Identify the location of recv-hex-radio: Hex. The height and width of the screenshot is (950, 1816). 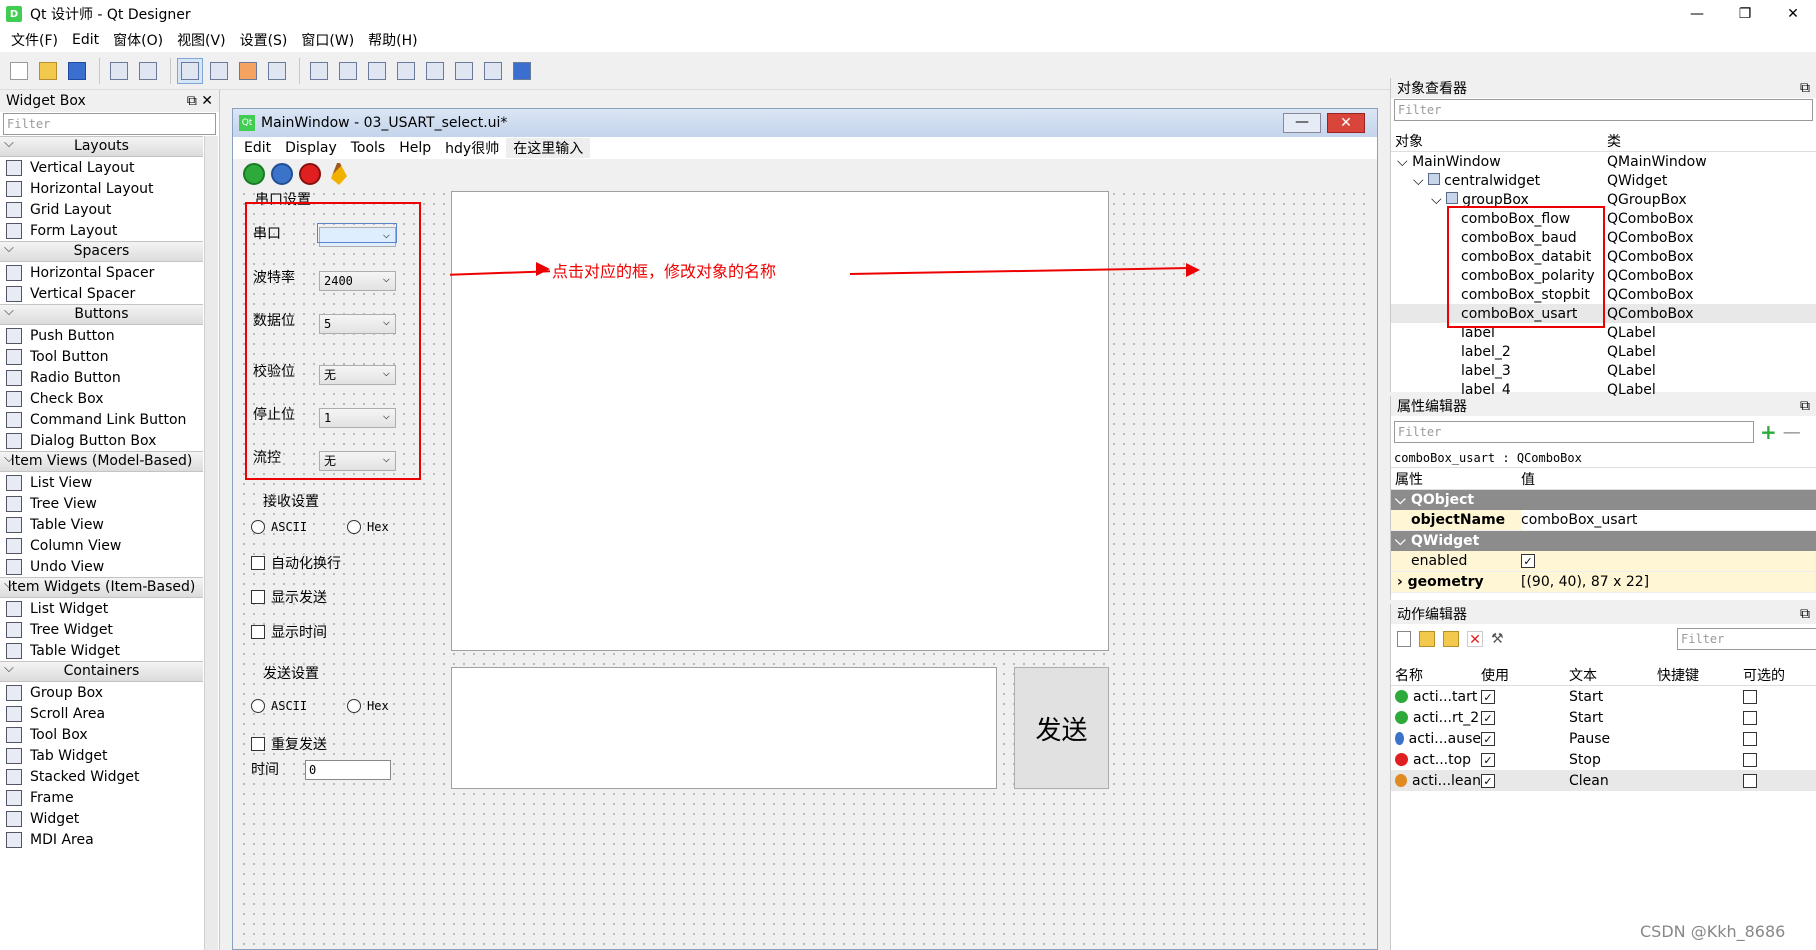
(368, 527).